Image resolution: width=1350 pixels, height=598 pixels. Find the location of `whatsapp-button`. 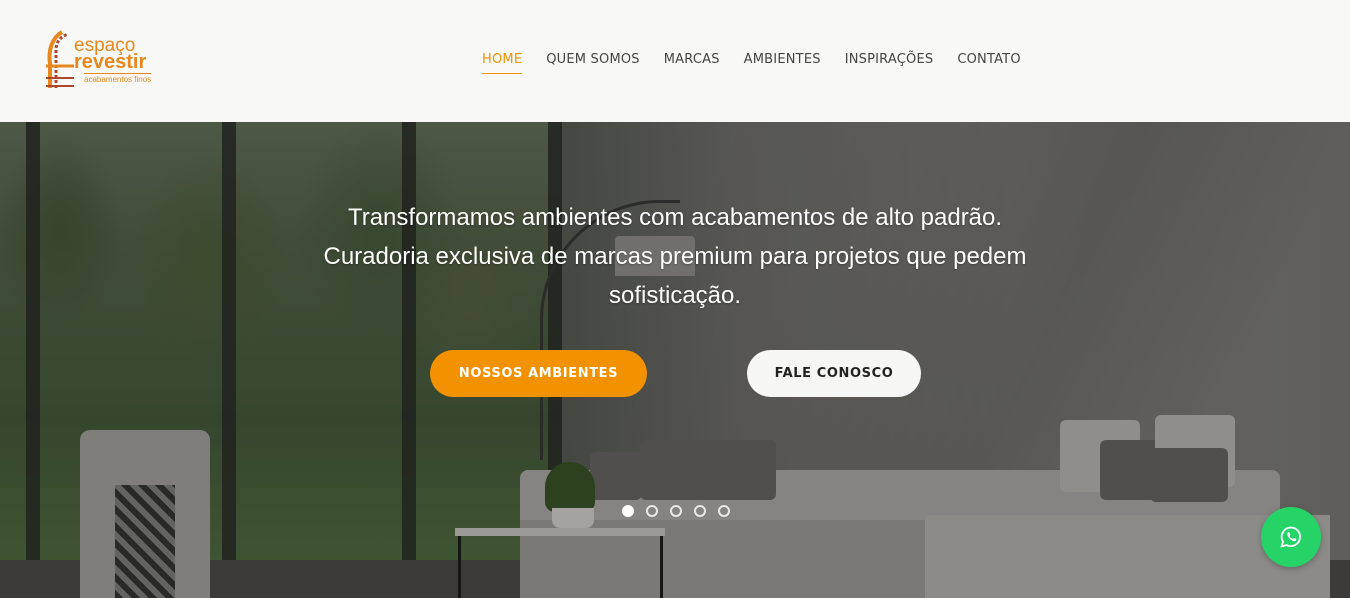

whatsapp-button is located at coordinates (1291, 537).